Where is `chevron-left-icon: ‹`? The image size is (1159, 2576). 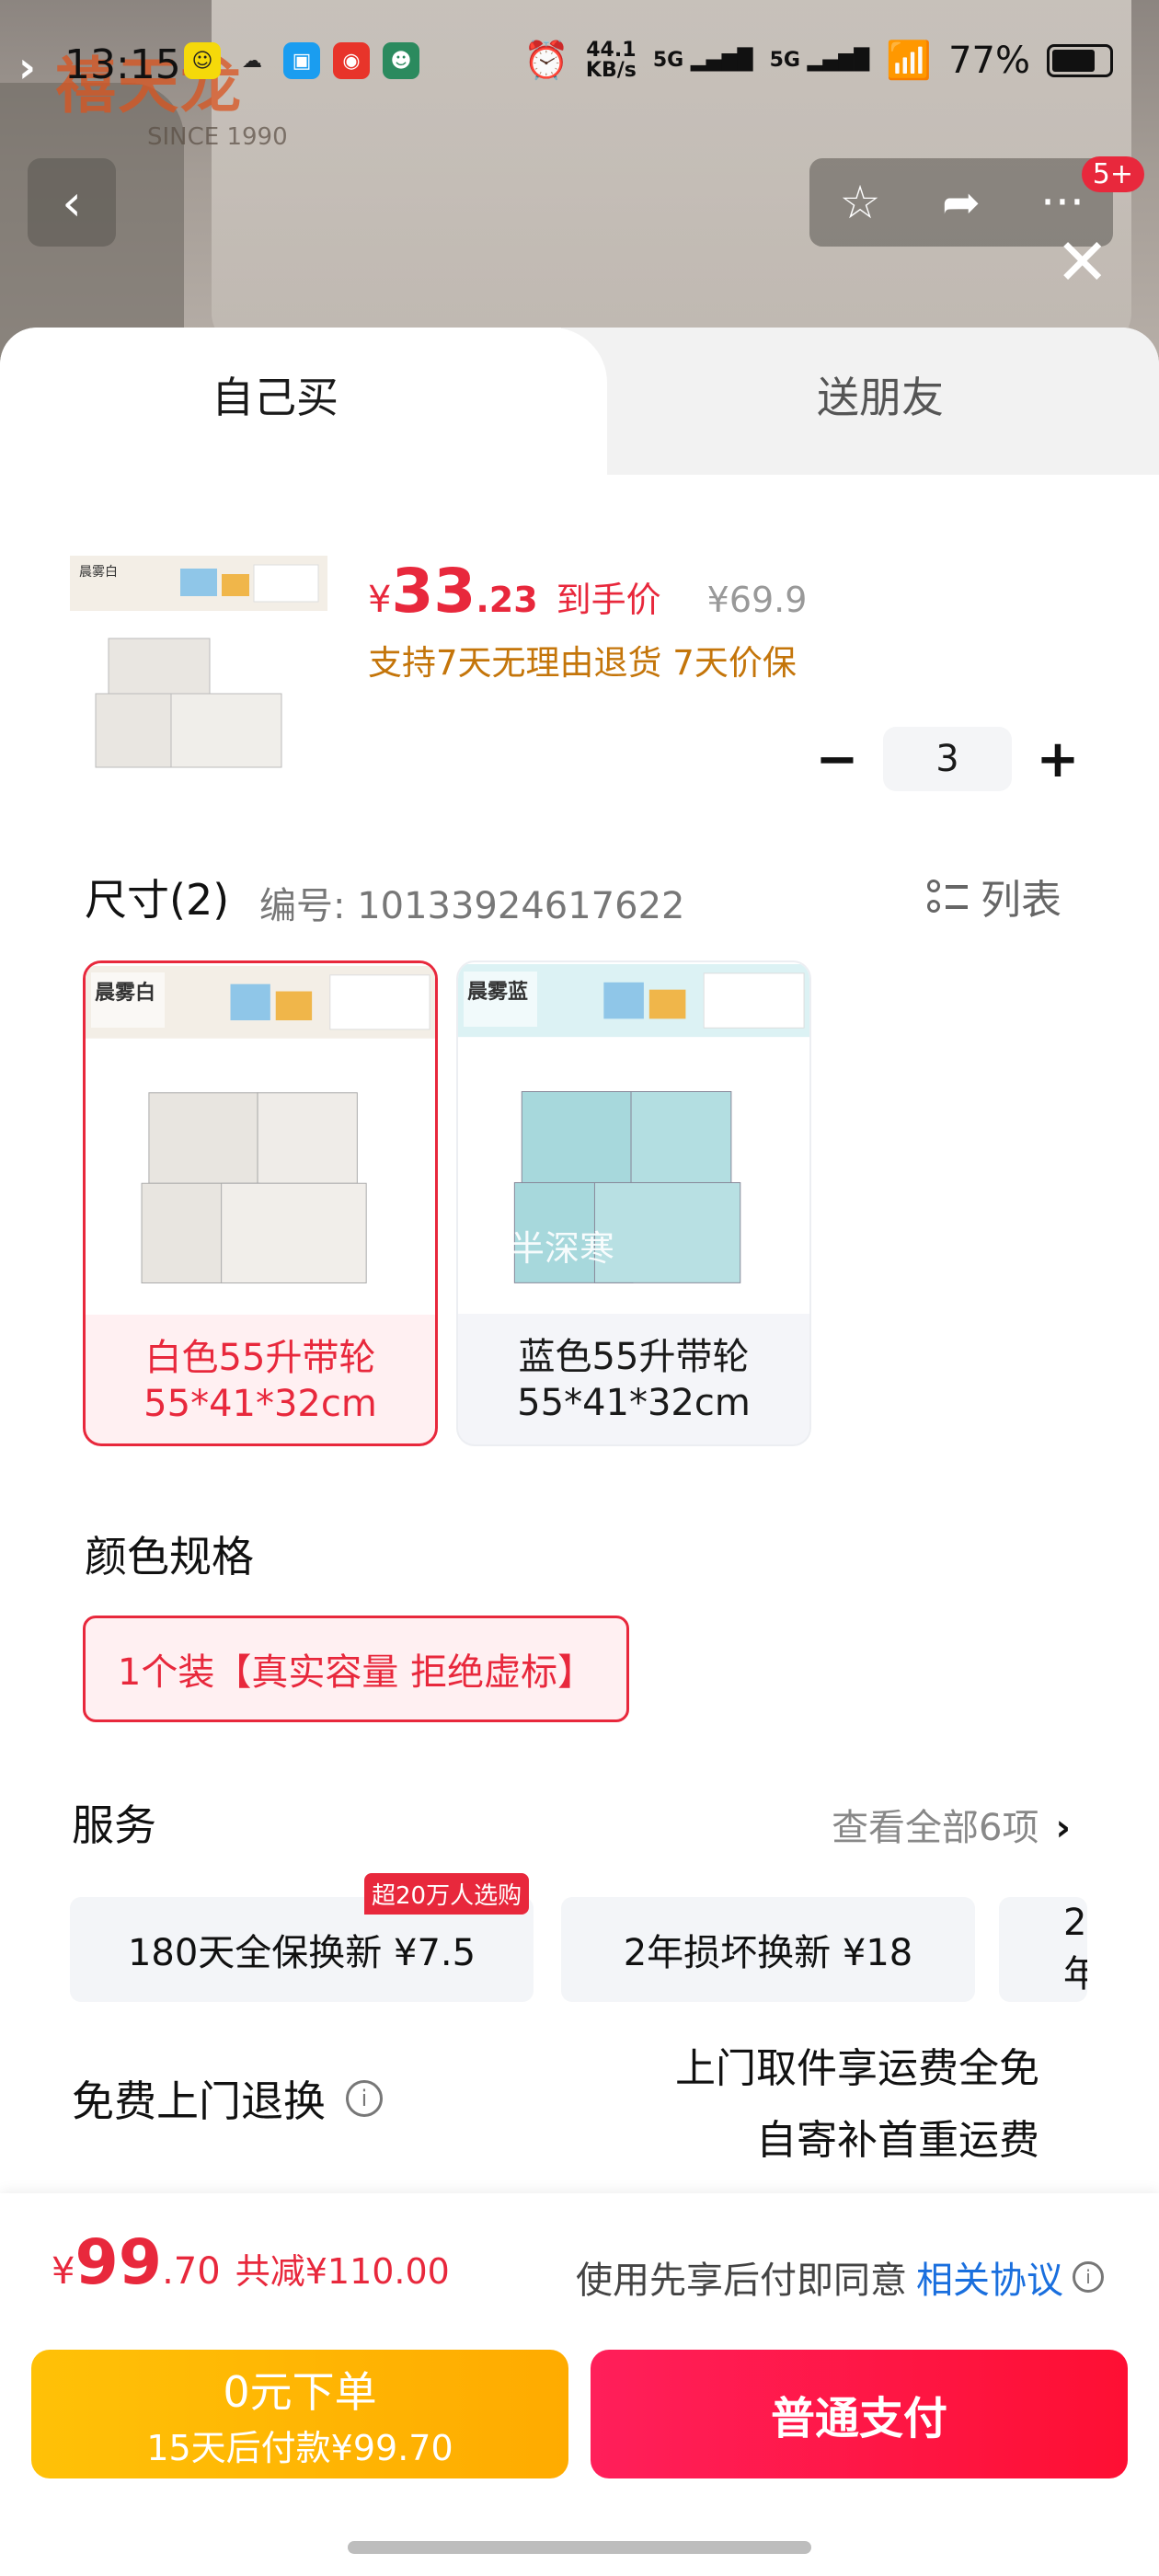
chevron-left-icon: ‹ is located at coordinates (72, 202).